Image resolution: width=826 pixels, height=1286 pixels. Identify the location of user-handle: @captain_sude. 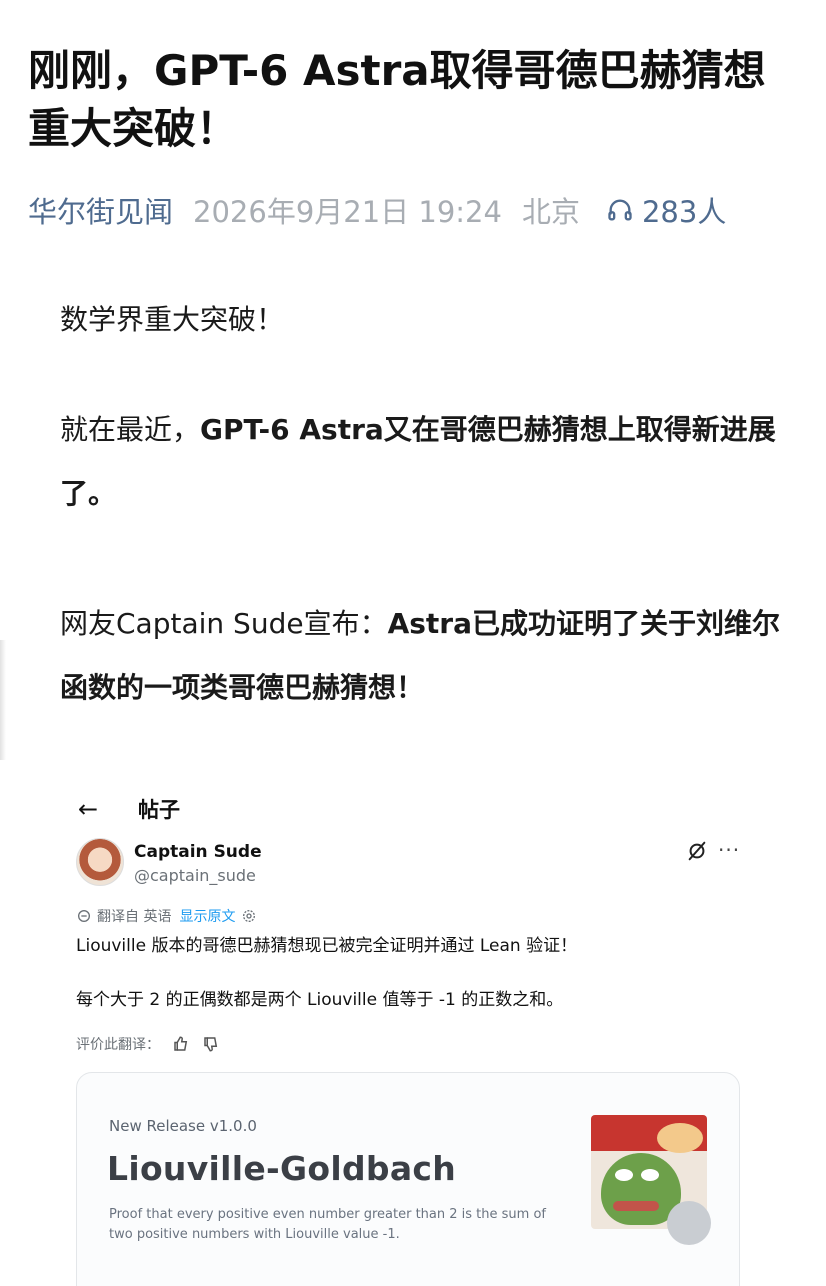
(195, 875).